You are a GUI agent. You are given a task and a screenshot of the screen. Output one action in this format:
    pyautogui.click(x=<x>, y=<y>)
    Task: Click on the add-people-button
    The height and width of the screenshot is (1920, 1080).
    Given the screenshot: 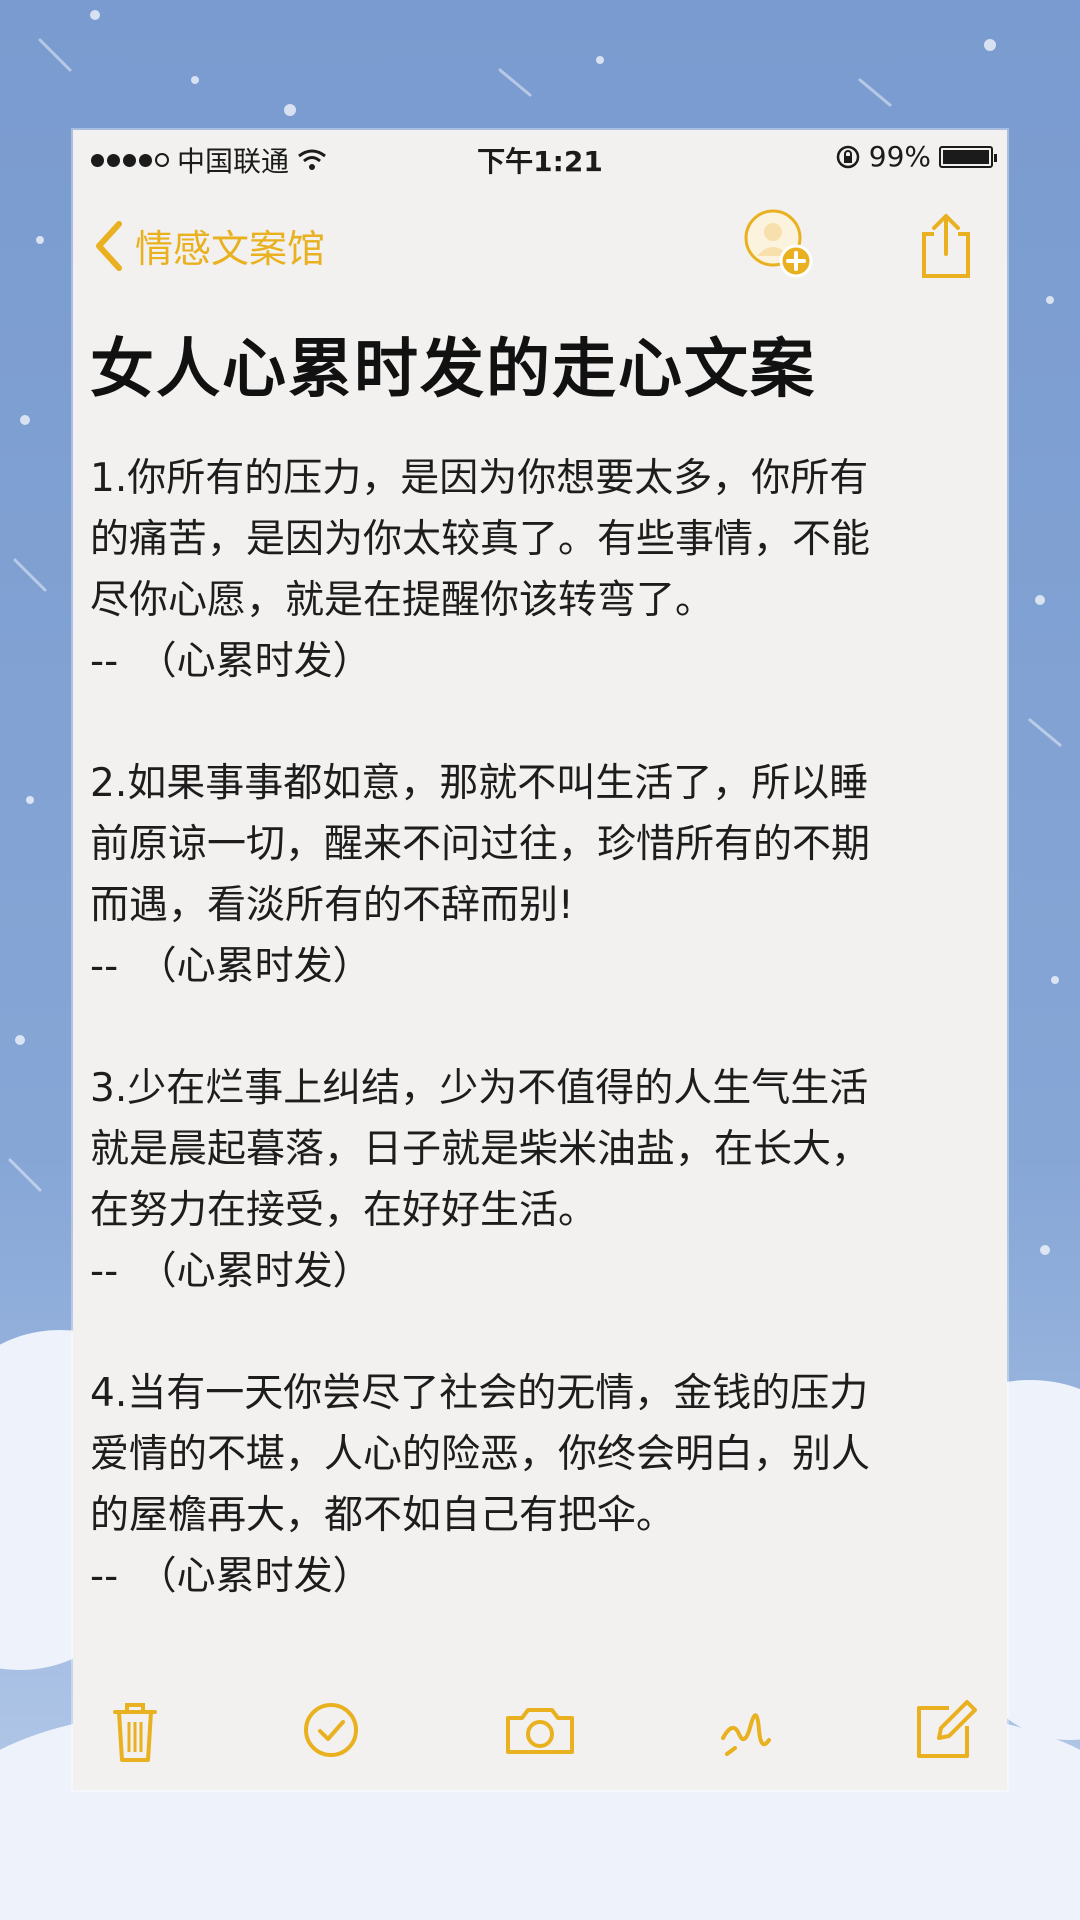 What is the action you would take?
    pyautogui.click(x=779, y=244)
    